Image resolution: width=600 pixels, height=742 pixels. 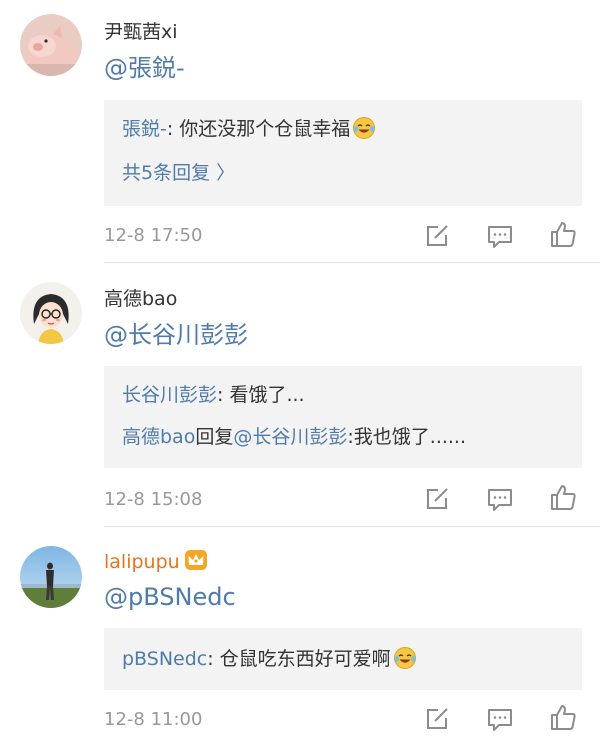 I want to click on reply-line: 張鋭-: 你还没那个仓鼠幸福, so click(x=249, y=129).